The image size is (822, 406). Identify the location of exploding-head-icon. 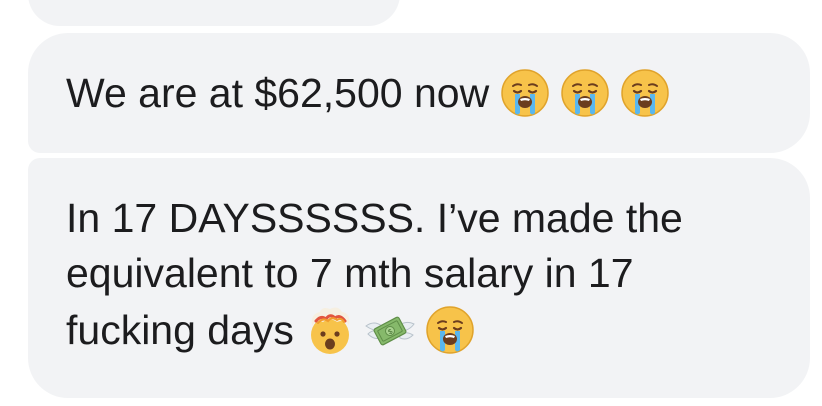
(330, 330).